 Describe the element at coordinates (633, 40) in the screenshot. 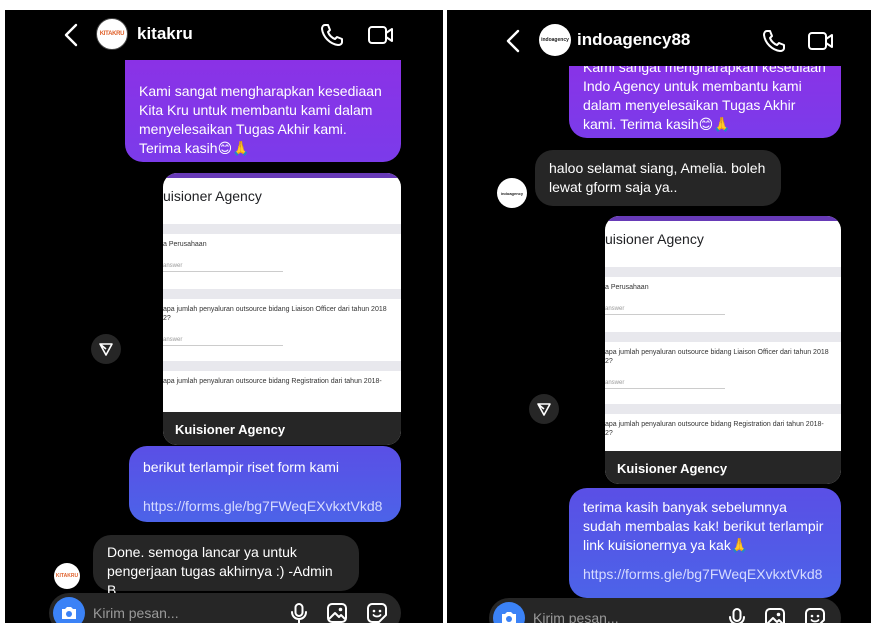

I see `chat-username: indoagency88` at that location.